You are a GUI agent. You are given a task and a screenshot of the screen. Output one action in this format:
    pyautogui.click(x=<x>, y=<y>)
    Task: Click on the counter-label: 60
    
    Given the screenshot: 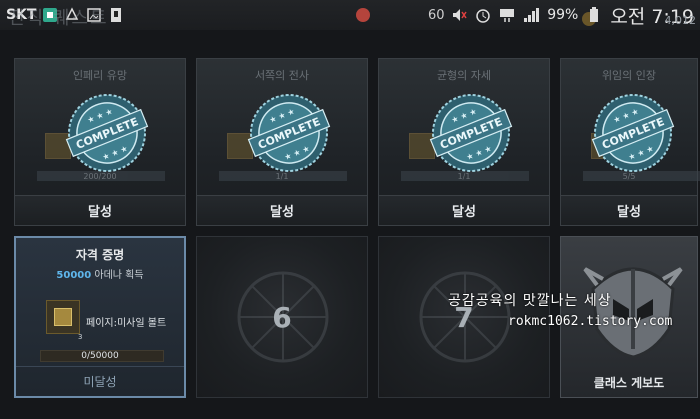 What is the action you would take?
    pyautogui.click(x=436, y=15)
    